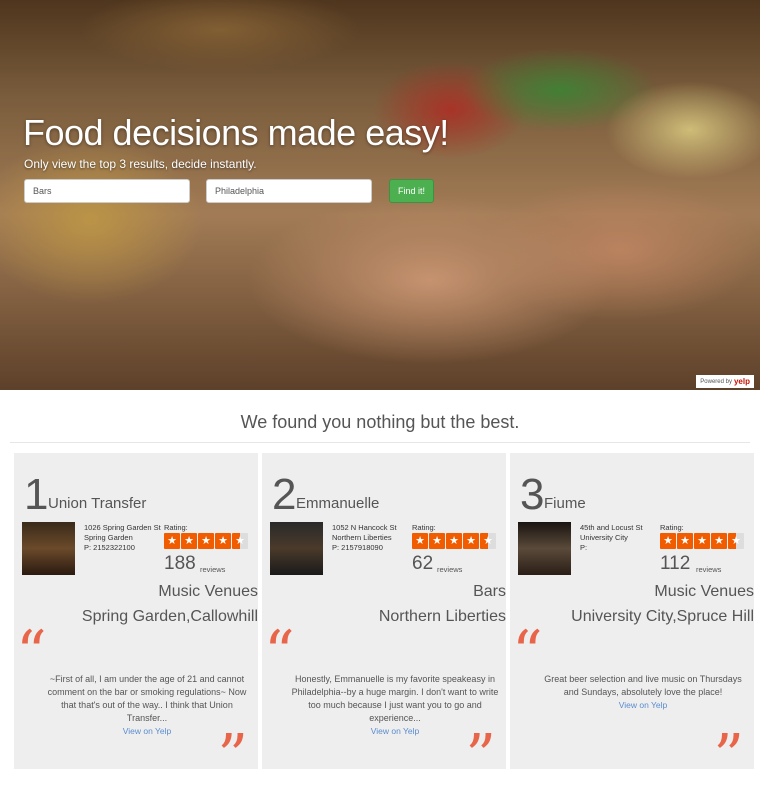 The height and width of the screenshot is (793, 760). I want to click on address-line-2: Spring Garden, so click(108, 537).